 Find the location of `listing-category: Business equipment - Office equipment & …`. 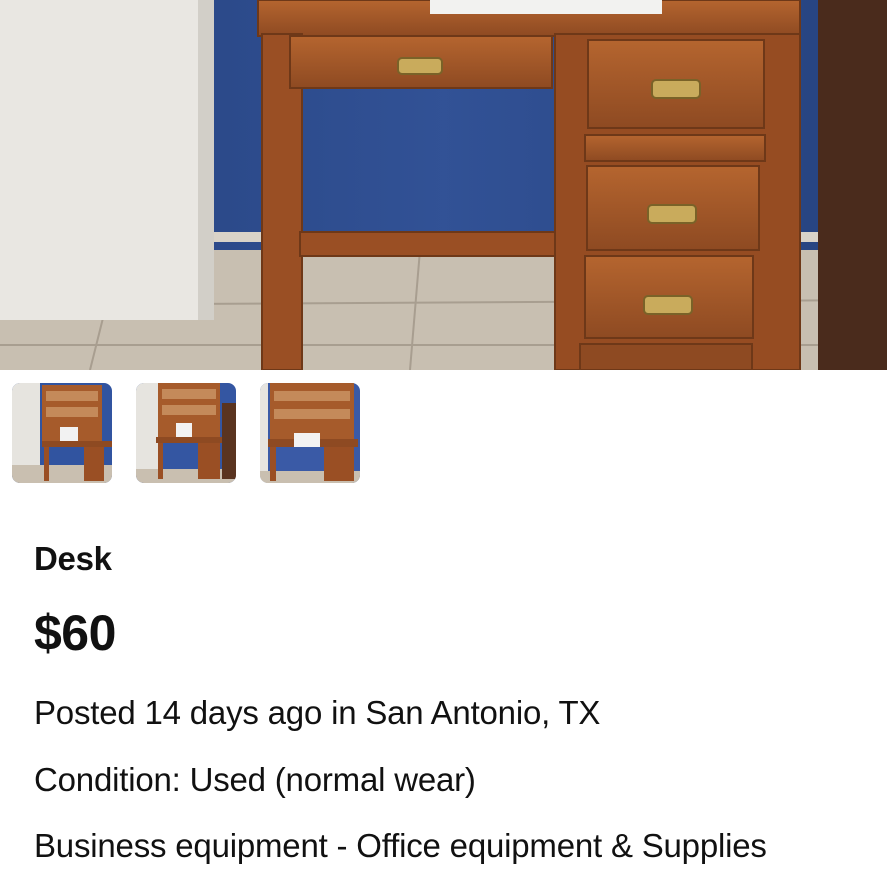

listing-category: Business equipment - Office equipment & … is located at coordinates (400, 846).